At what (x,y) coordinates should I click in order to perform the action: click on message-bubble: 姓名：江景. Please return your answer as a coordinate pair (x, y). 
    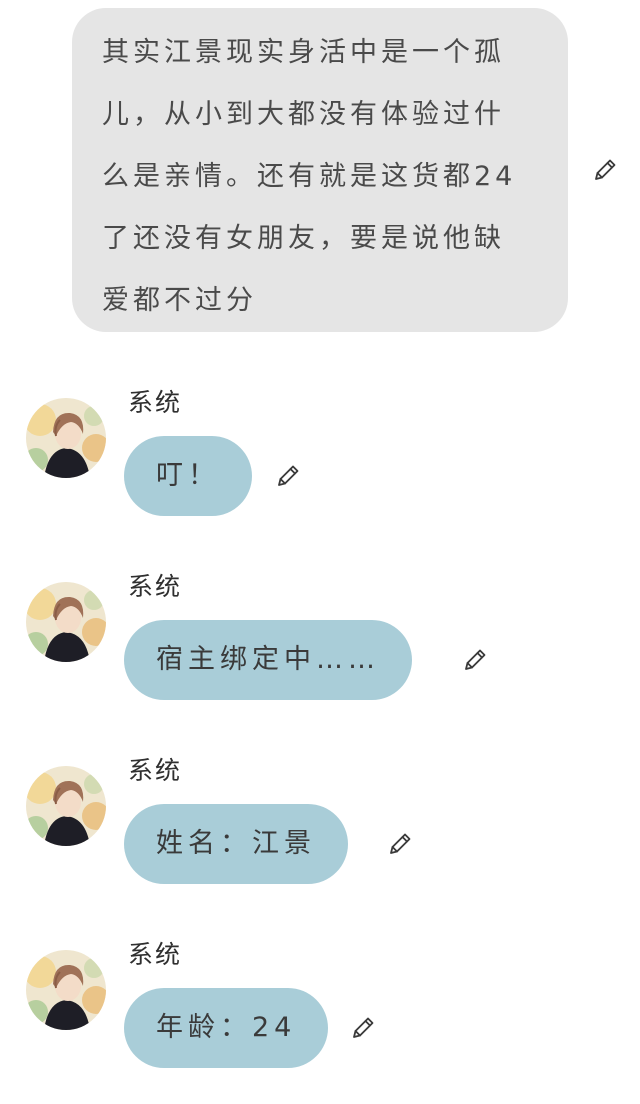
    Looking at the image, I should click on (236, 844).